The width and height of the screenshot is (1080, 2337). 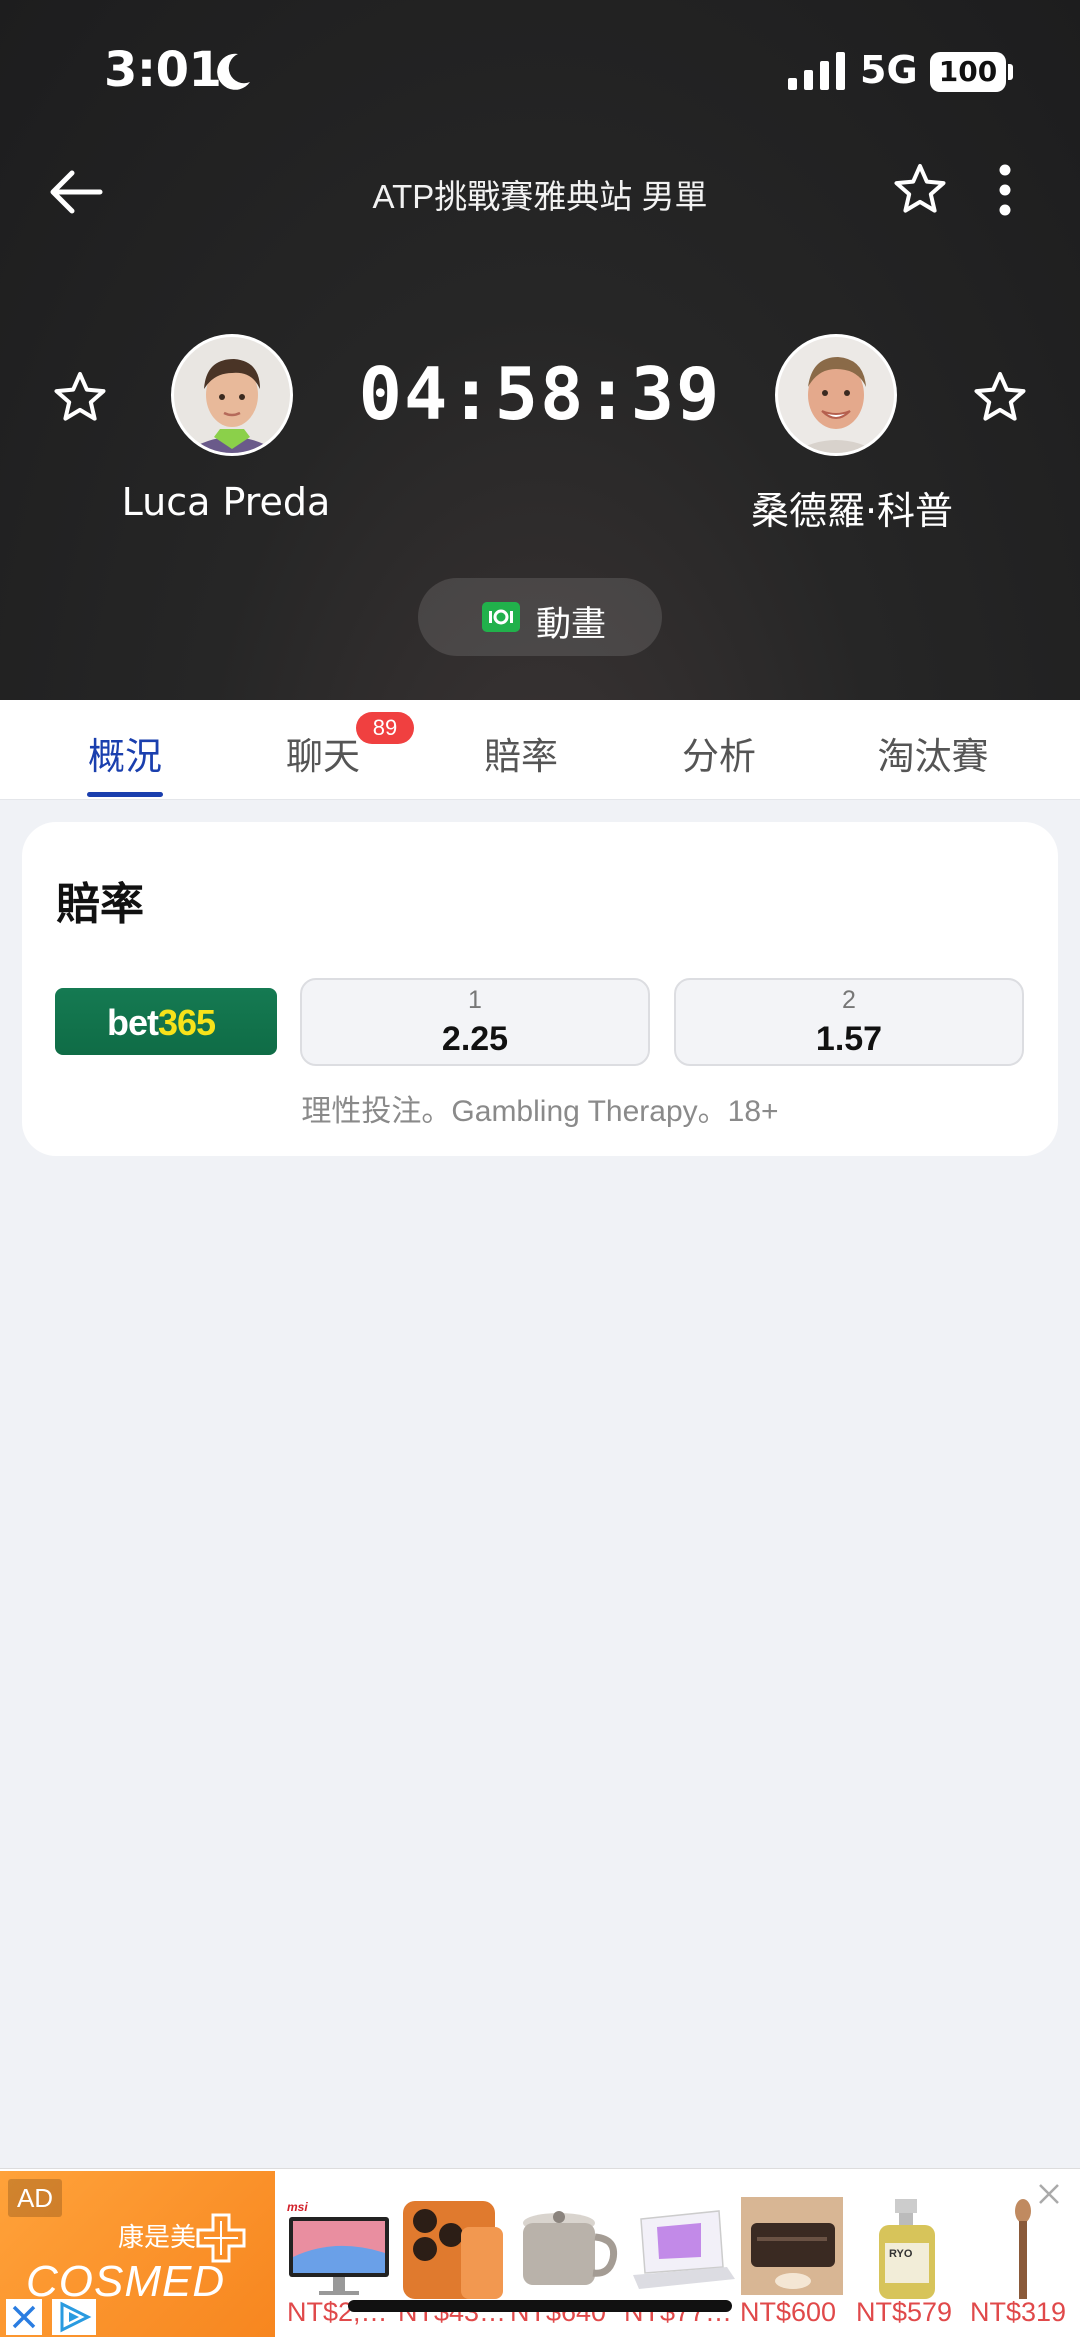 What do you see at coordinates (233, 71) in the screenshot?
I see `moon-icon` at bounding box center [233, 71].